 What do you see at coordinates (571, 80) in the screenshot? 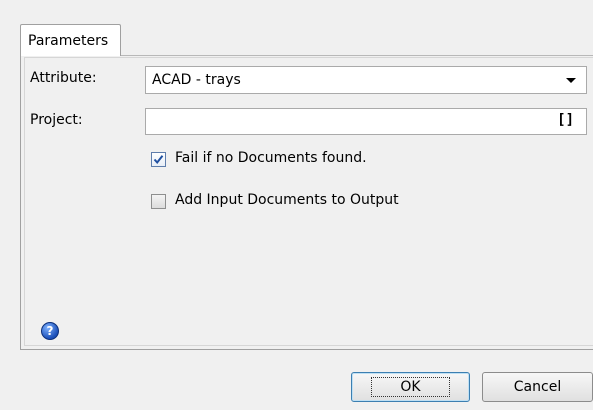
I see `chevron-down-icon` at bounding box center [571, 80].